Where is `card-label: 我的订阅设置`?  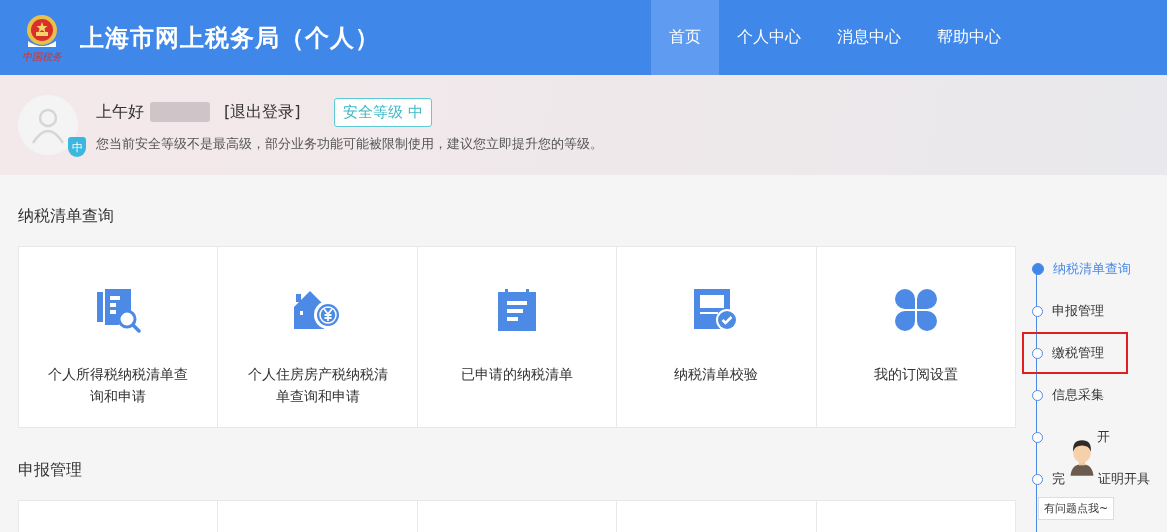 card-label: 我的订阅设置 is located at coordinates (915, 374).